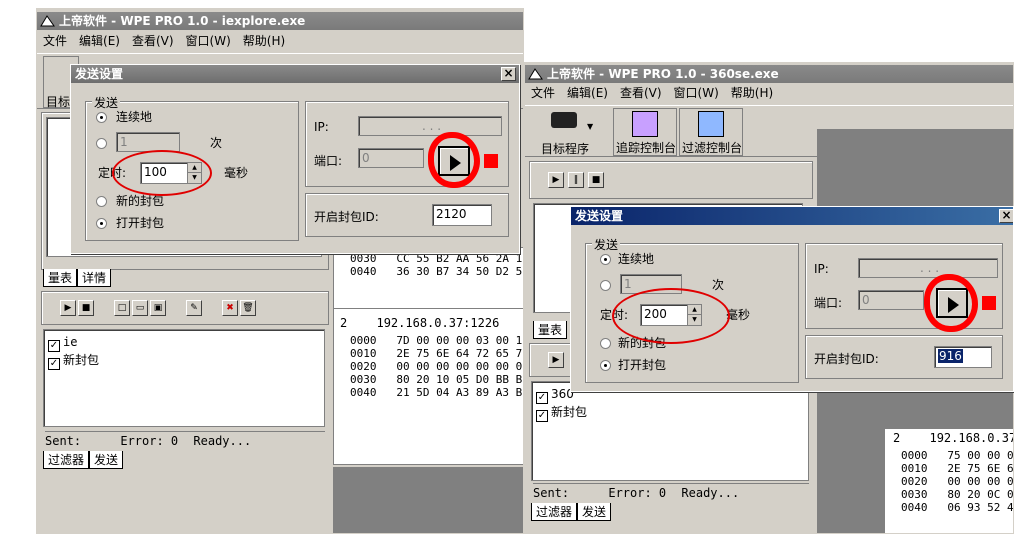  What do you see at coordinates (606, 244) in the screenshot?
I see `group-label: 发送` at bounding box center [606, 244].